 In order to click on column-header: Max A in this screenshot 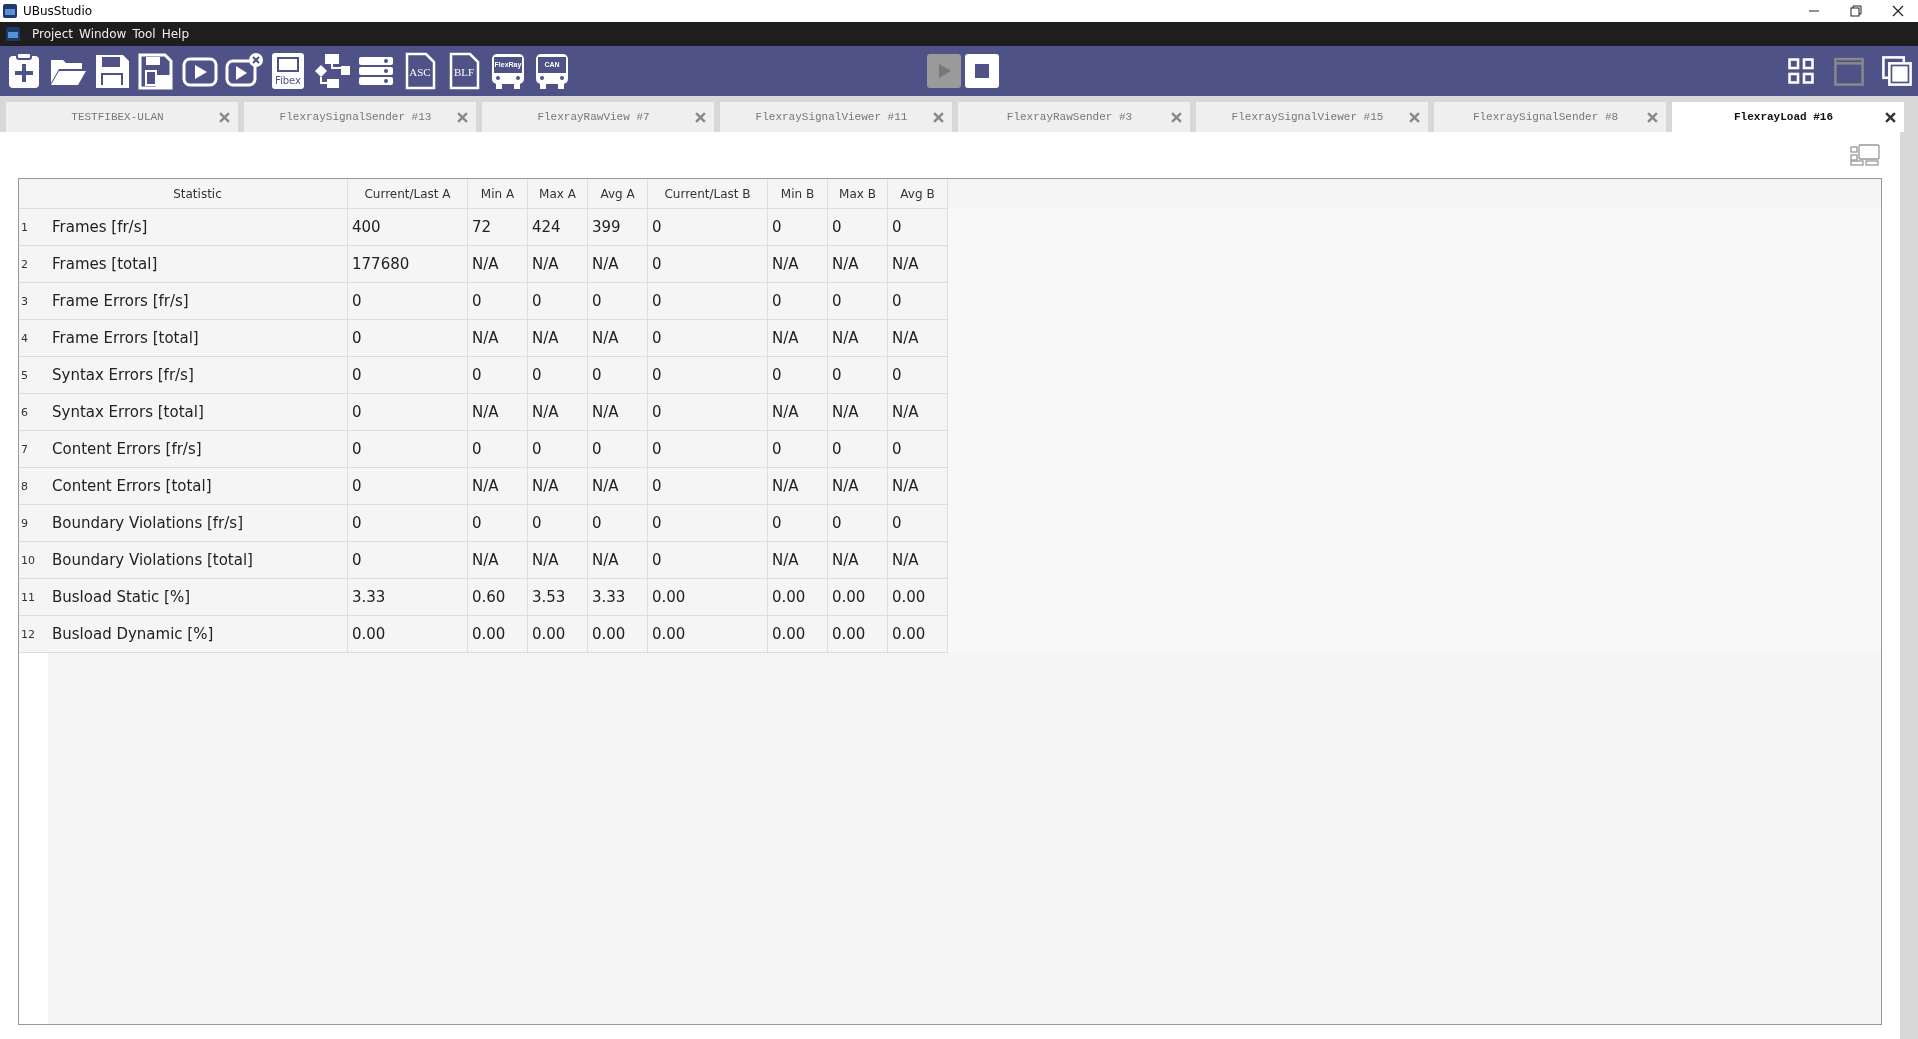, I will do `click(558, 194)`.